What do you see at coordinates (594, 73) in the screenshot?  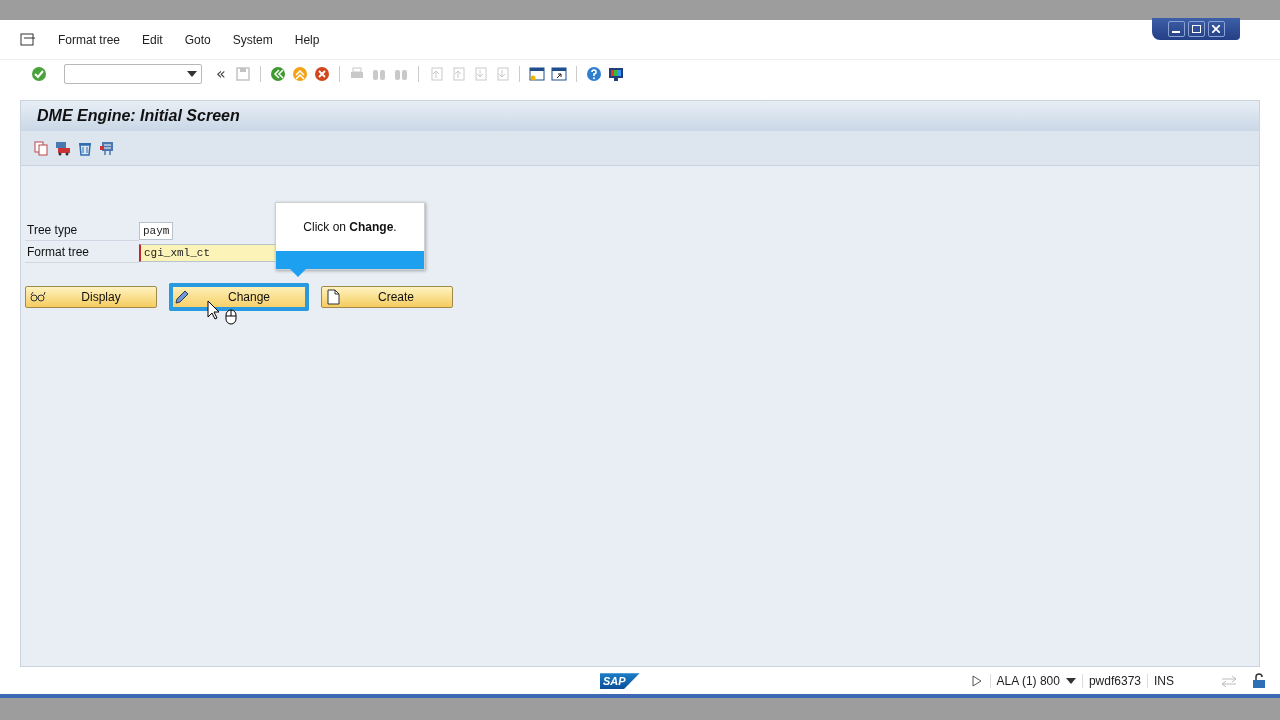 I see `help-icon` at bounding box center [594, 73].